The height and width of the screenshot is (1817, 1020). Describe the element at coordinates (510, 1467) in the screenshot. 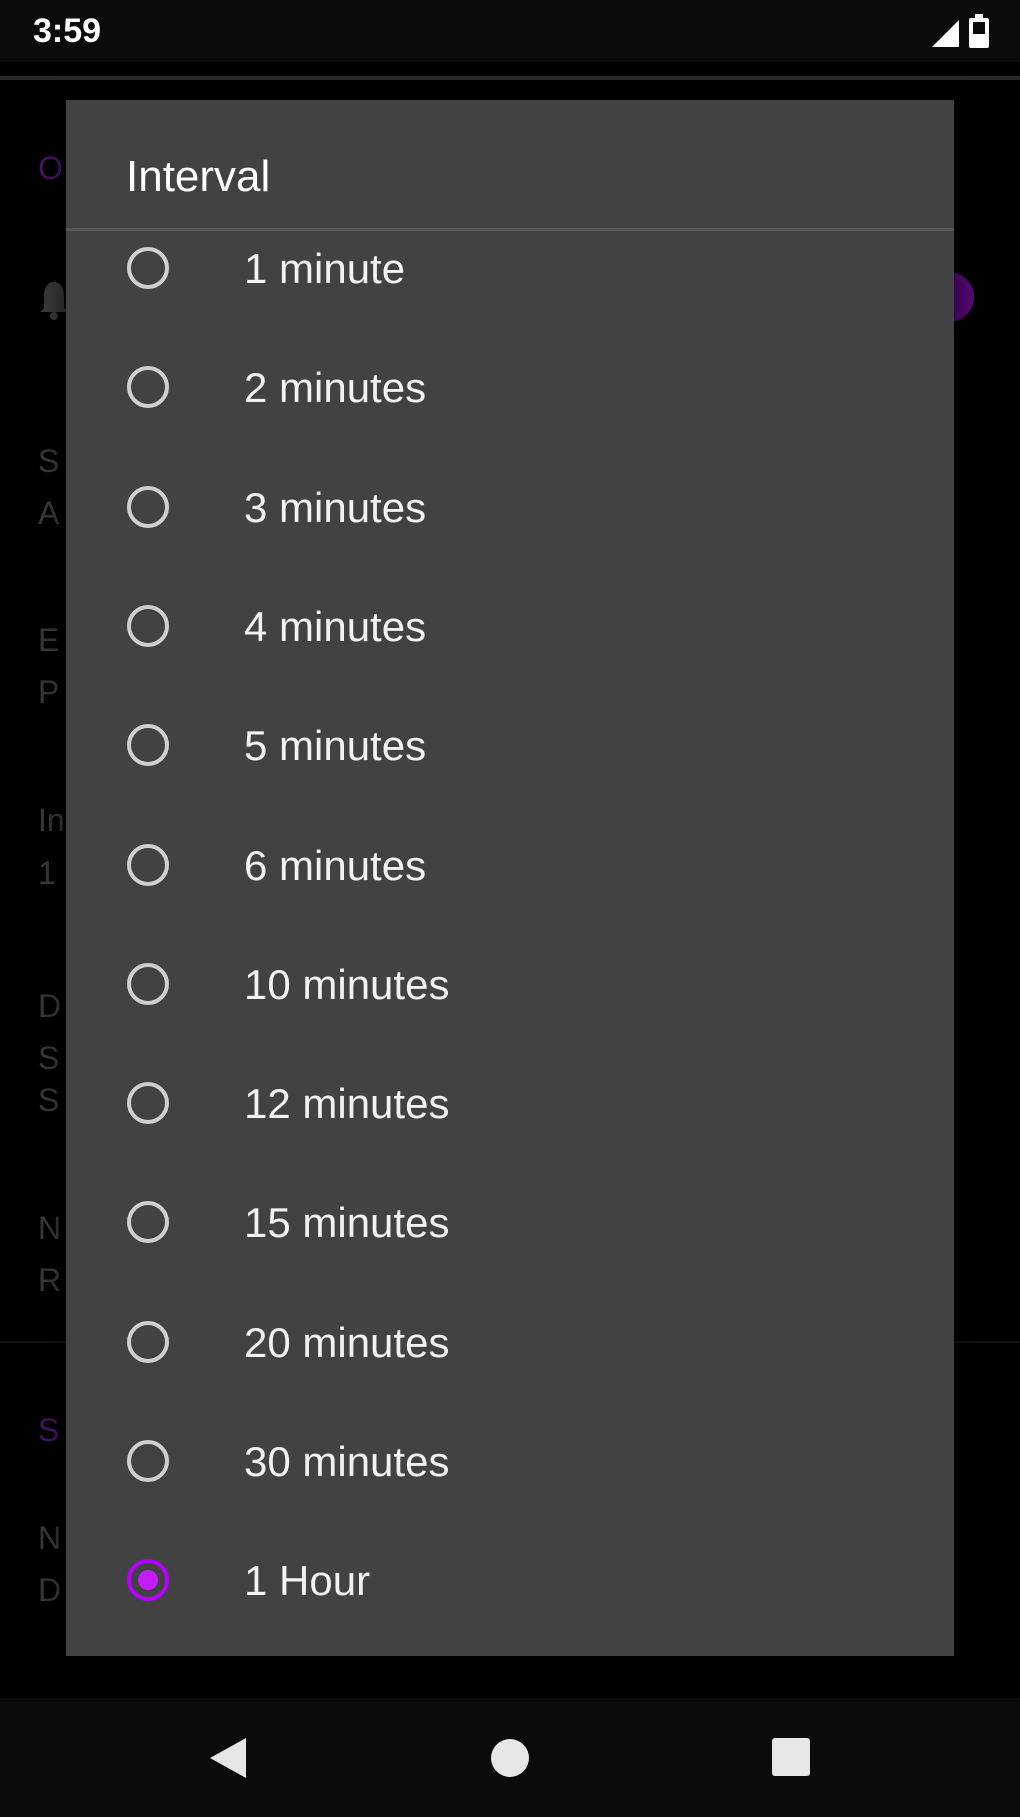

I see `interval-option: 30 minutes` at that location.